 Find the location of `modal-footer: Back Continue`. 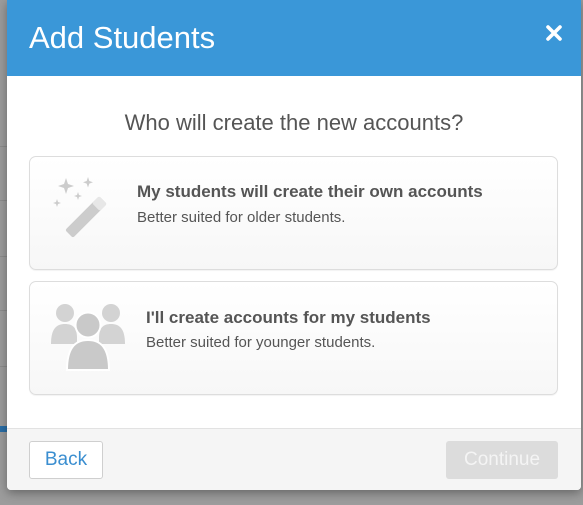

modal-footer: Back Continue is located at coordinates (294, 459).